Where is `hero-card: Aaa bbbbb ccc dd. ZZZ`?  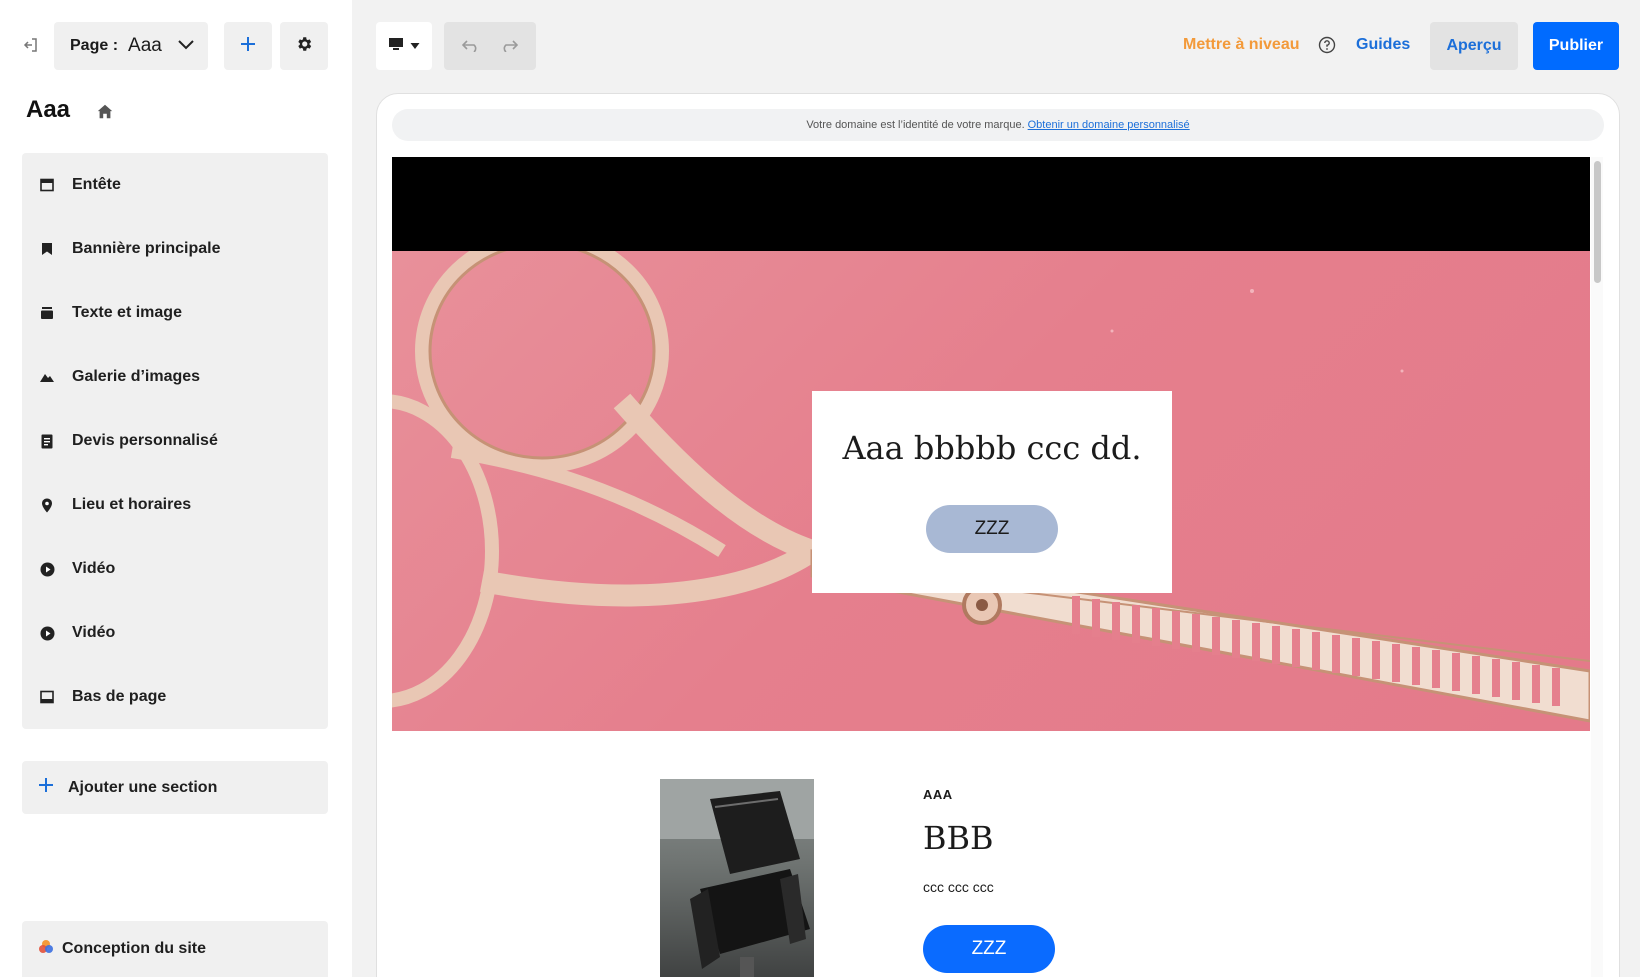
hero-card: Aaa bbbbb ccc dd. ZZZ is located at coordinates (992, 492).